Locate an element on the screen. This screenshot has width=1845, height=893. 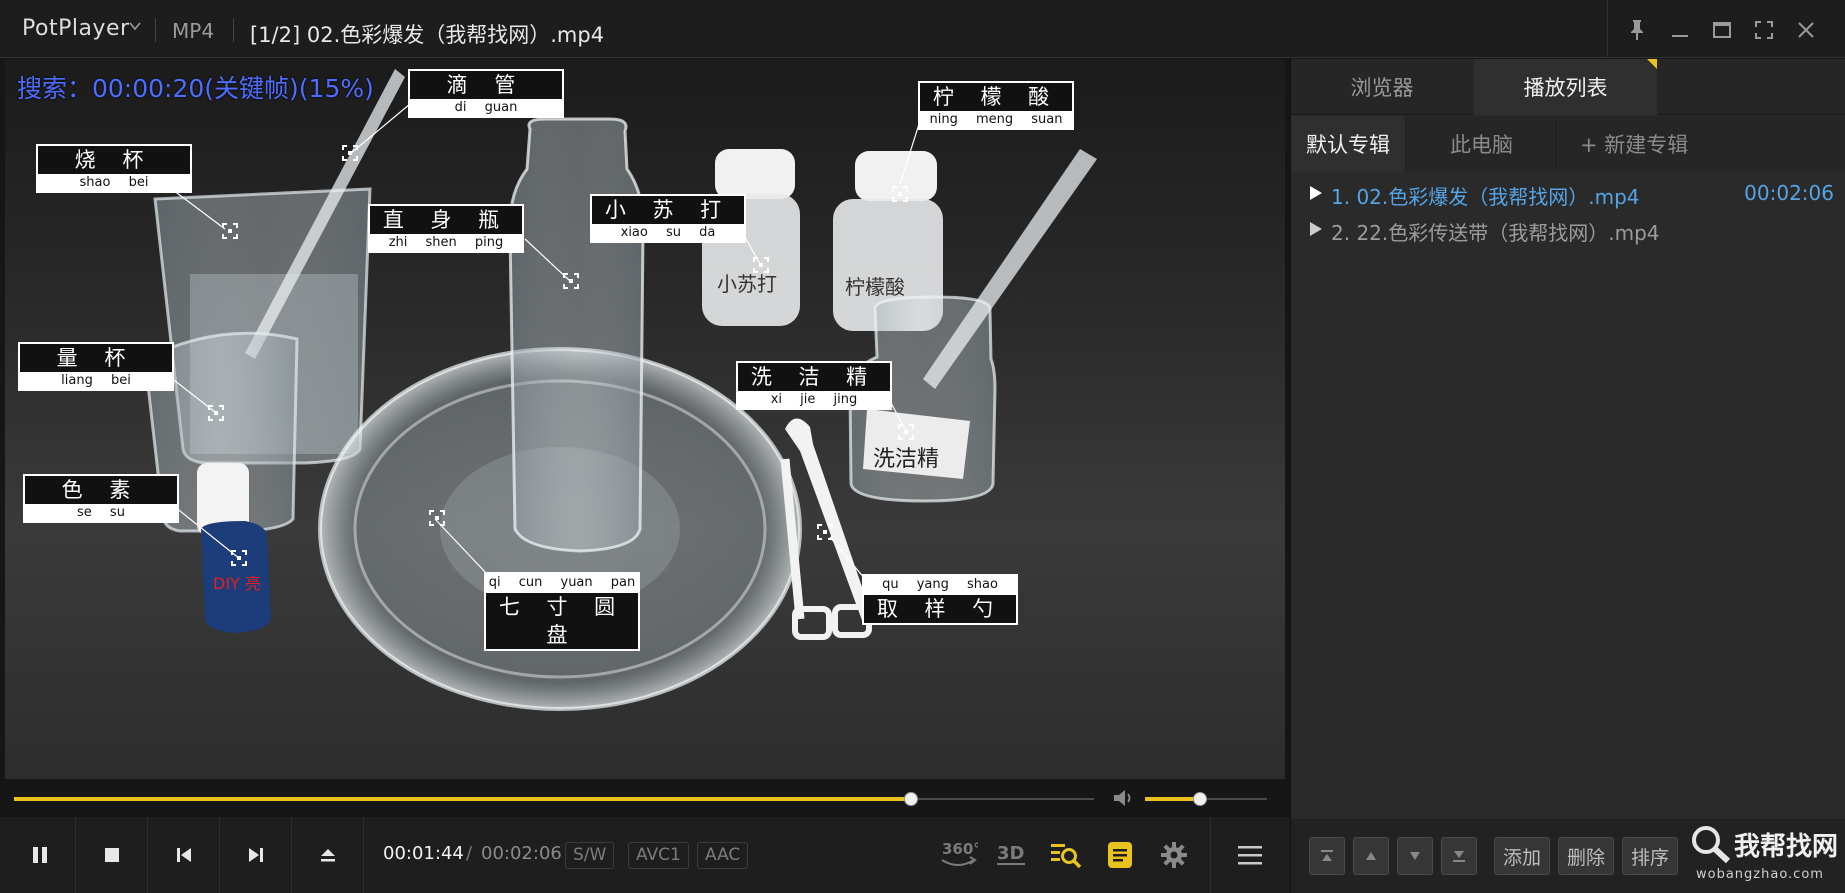
volume-handle is located at coordinates (1199, 799).